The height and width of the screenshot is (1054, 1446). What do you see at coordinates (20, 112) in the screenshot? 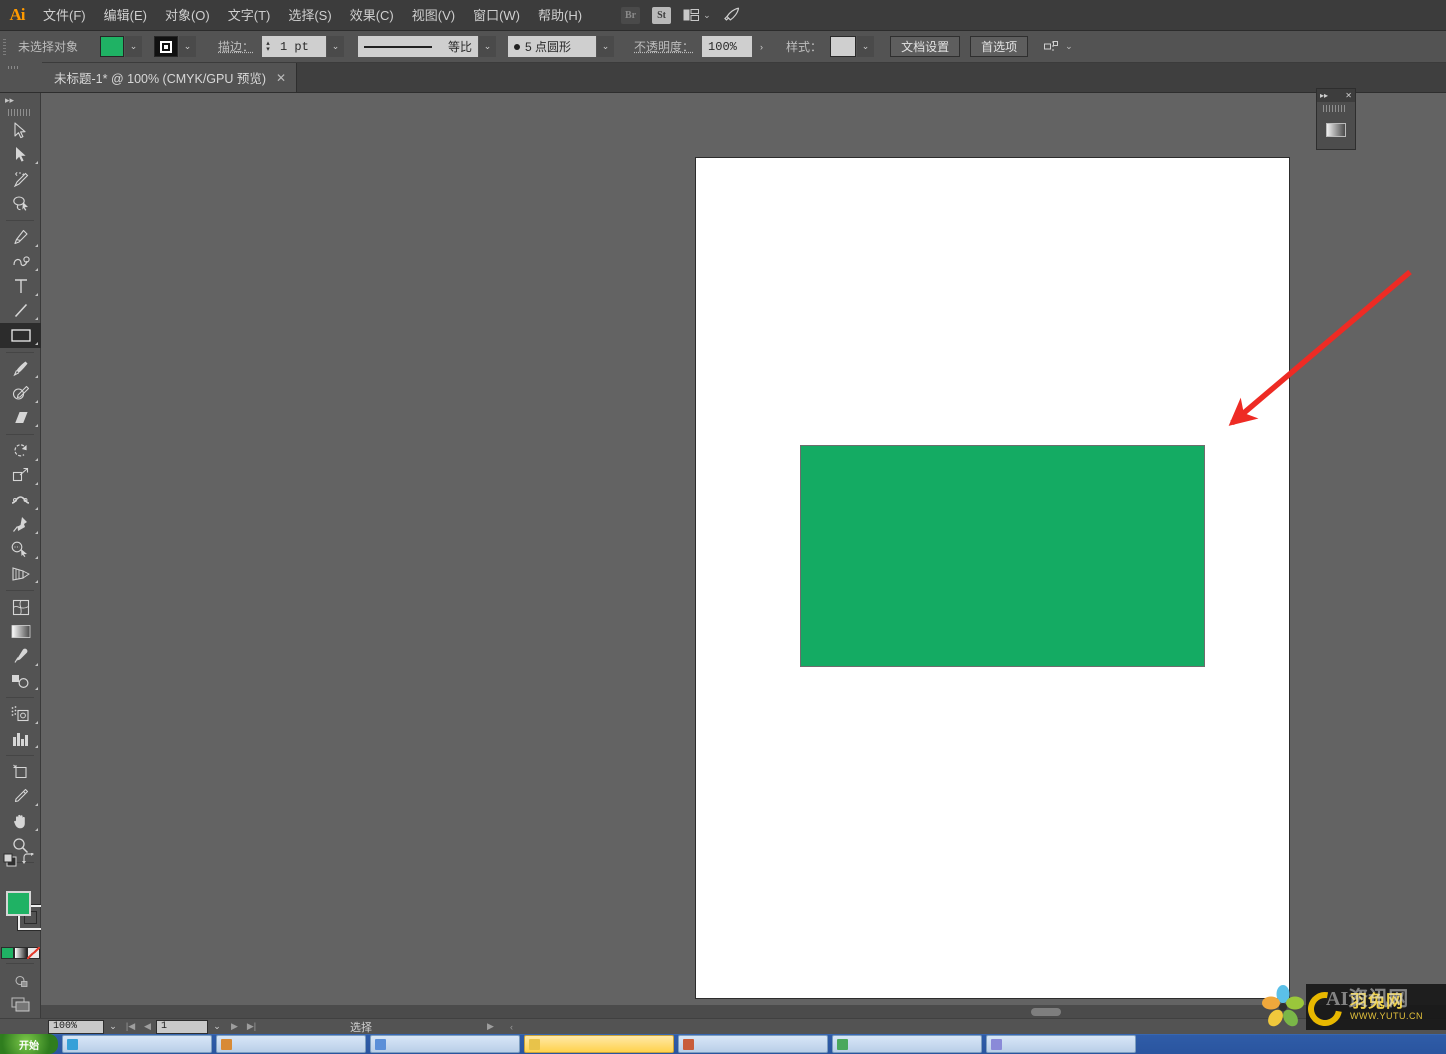
I see `tools-panel-drag-dots` at bounding box center [20, 112].